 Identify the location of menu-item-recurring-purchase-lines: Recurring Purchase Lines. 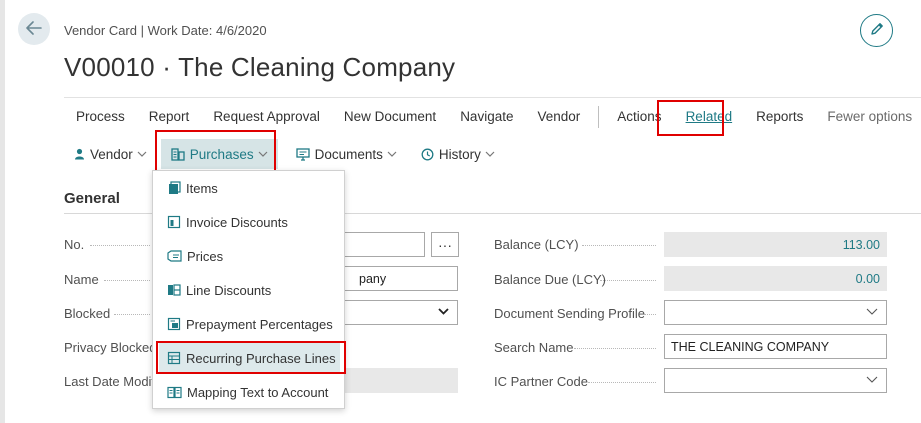
(249, 358).